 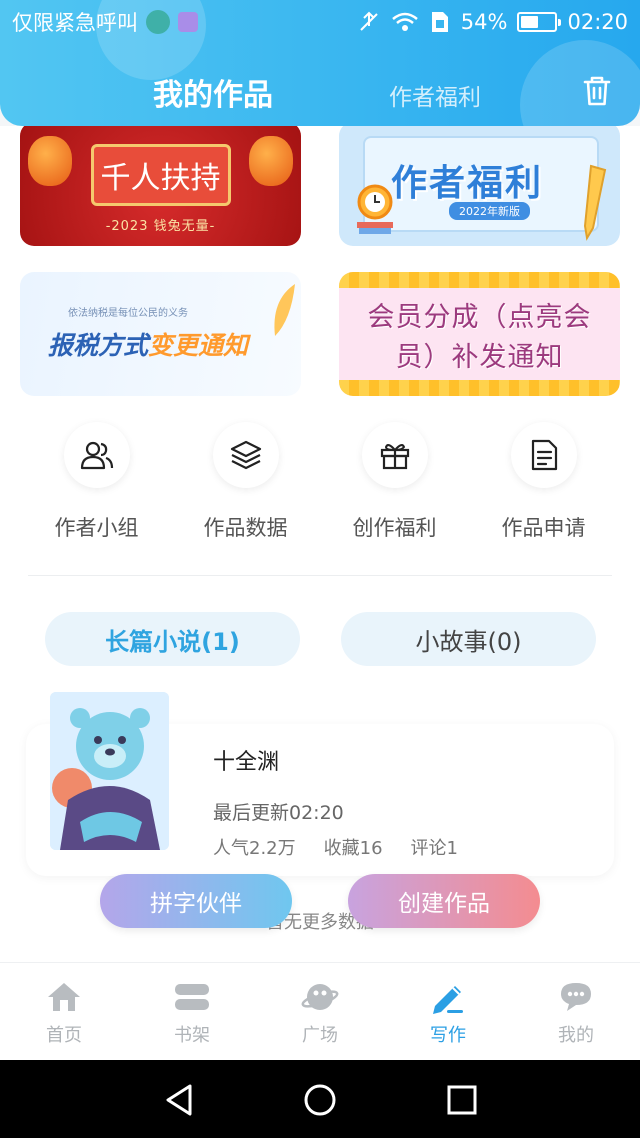 I want to click on partner-button: 拼字伙伴, so click(x=196, y=901).